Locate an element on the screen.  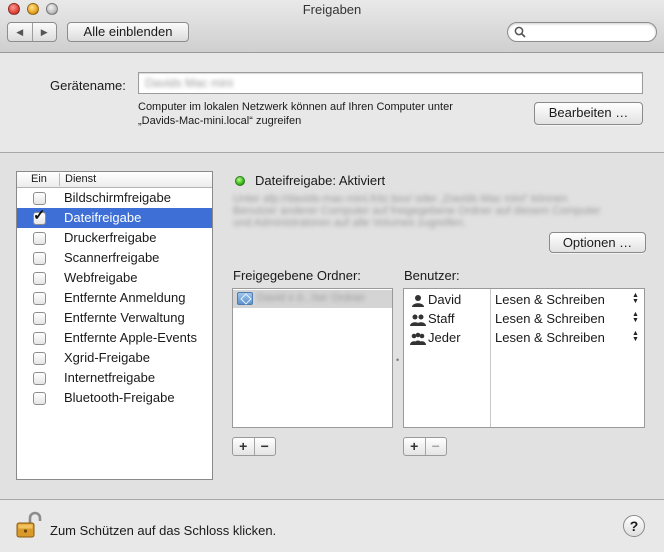
service-name: Bildschirmfreigabe is located at coordinates (117, 197).